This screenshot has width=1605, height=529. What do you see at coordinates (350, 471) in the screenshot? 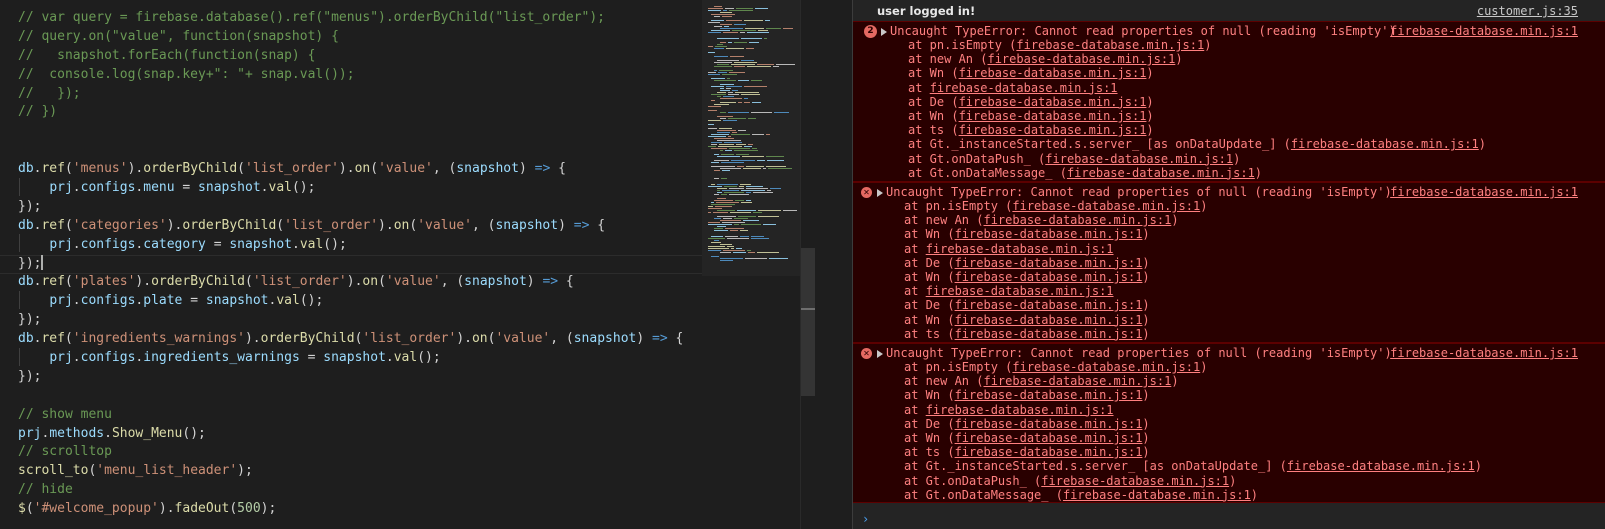
I see `code-line: scroll_to('menu_list_header');` at bounding box center [350, 471].